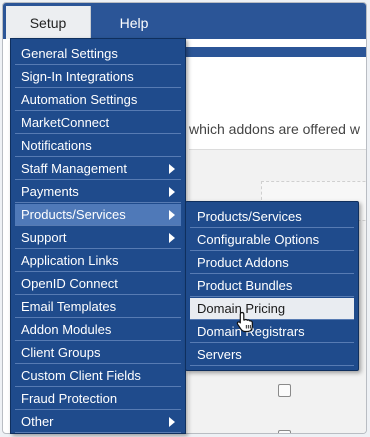 The width and height of the screenshot is (370, 437). Describe the element at coordinates (184, 21) in the screenshot. I see `top-nav-bar: Setup Help` at that location.